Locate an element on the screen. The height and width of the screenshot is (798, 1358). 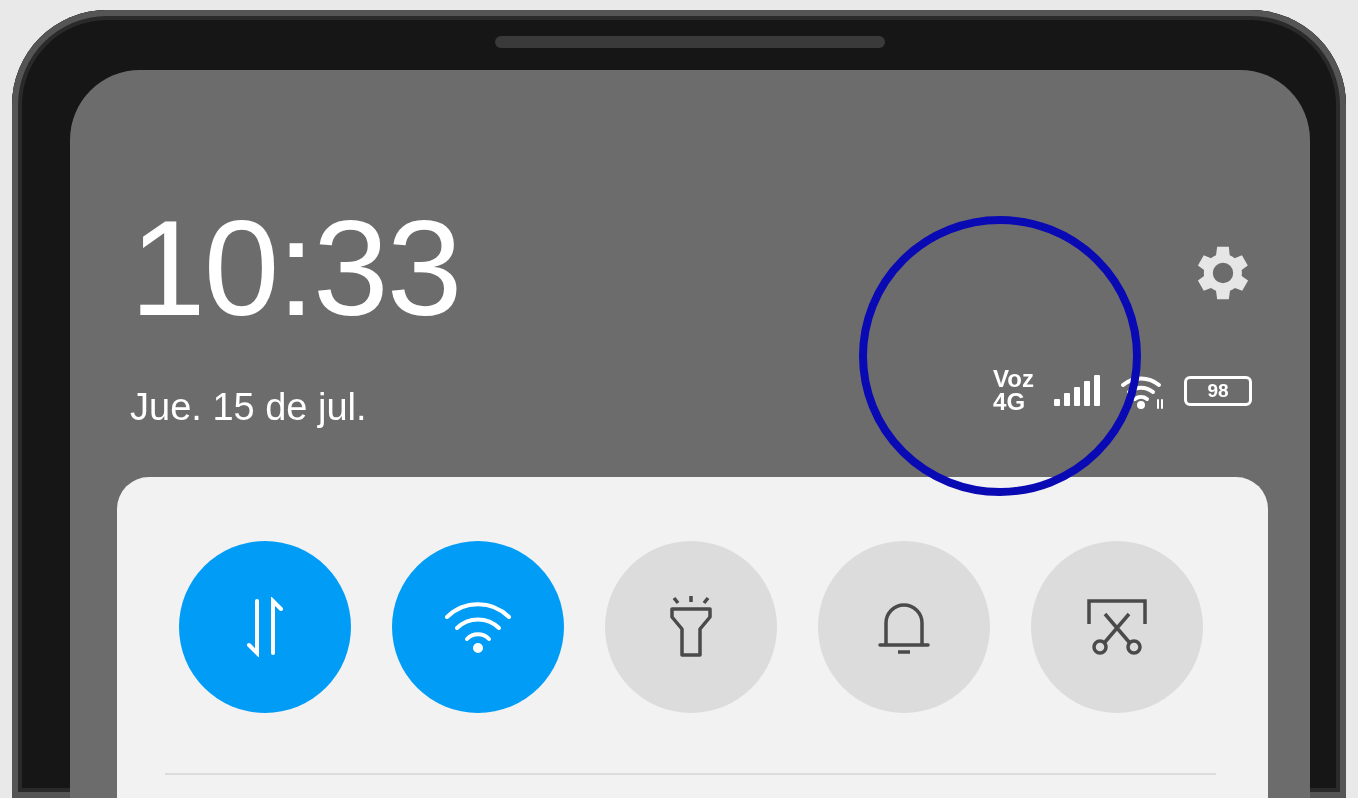
signal-icon is located at coordinates (1077, 390).